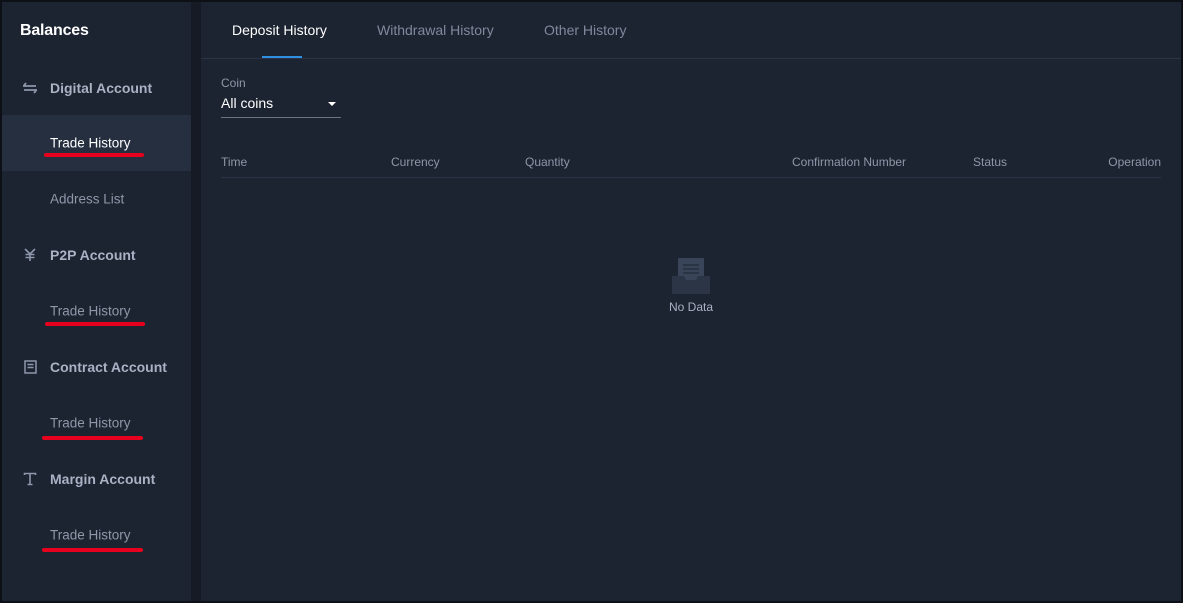 The height and width of the screenshot is (603, 1183). What do you see at coordinates (233, 83) in the screenshot?
I see `coin-filter-label: Coin` at bounding box center [233, 83].